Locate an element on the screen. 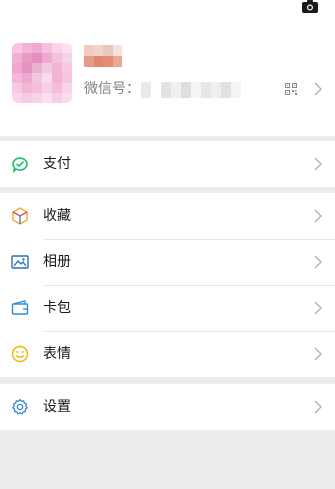 The height and width of the screenshot is (489, 335). favorites-cube-icon is located at coordinates (20, 216).